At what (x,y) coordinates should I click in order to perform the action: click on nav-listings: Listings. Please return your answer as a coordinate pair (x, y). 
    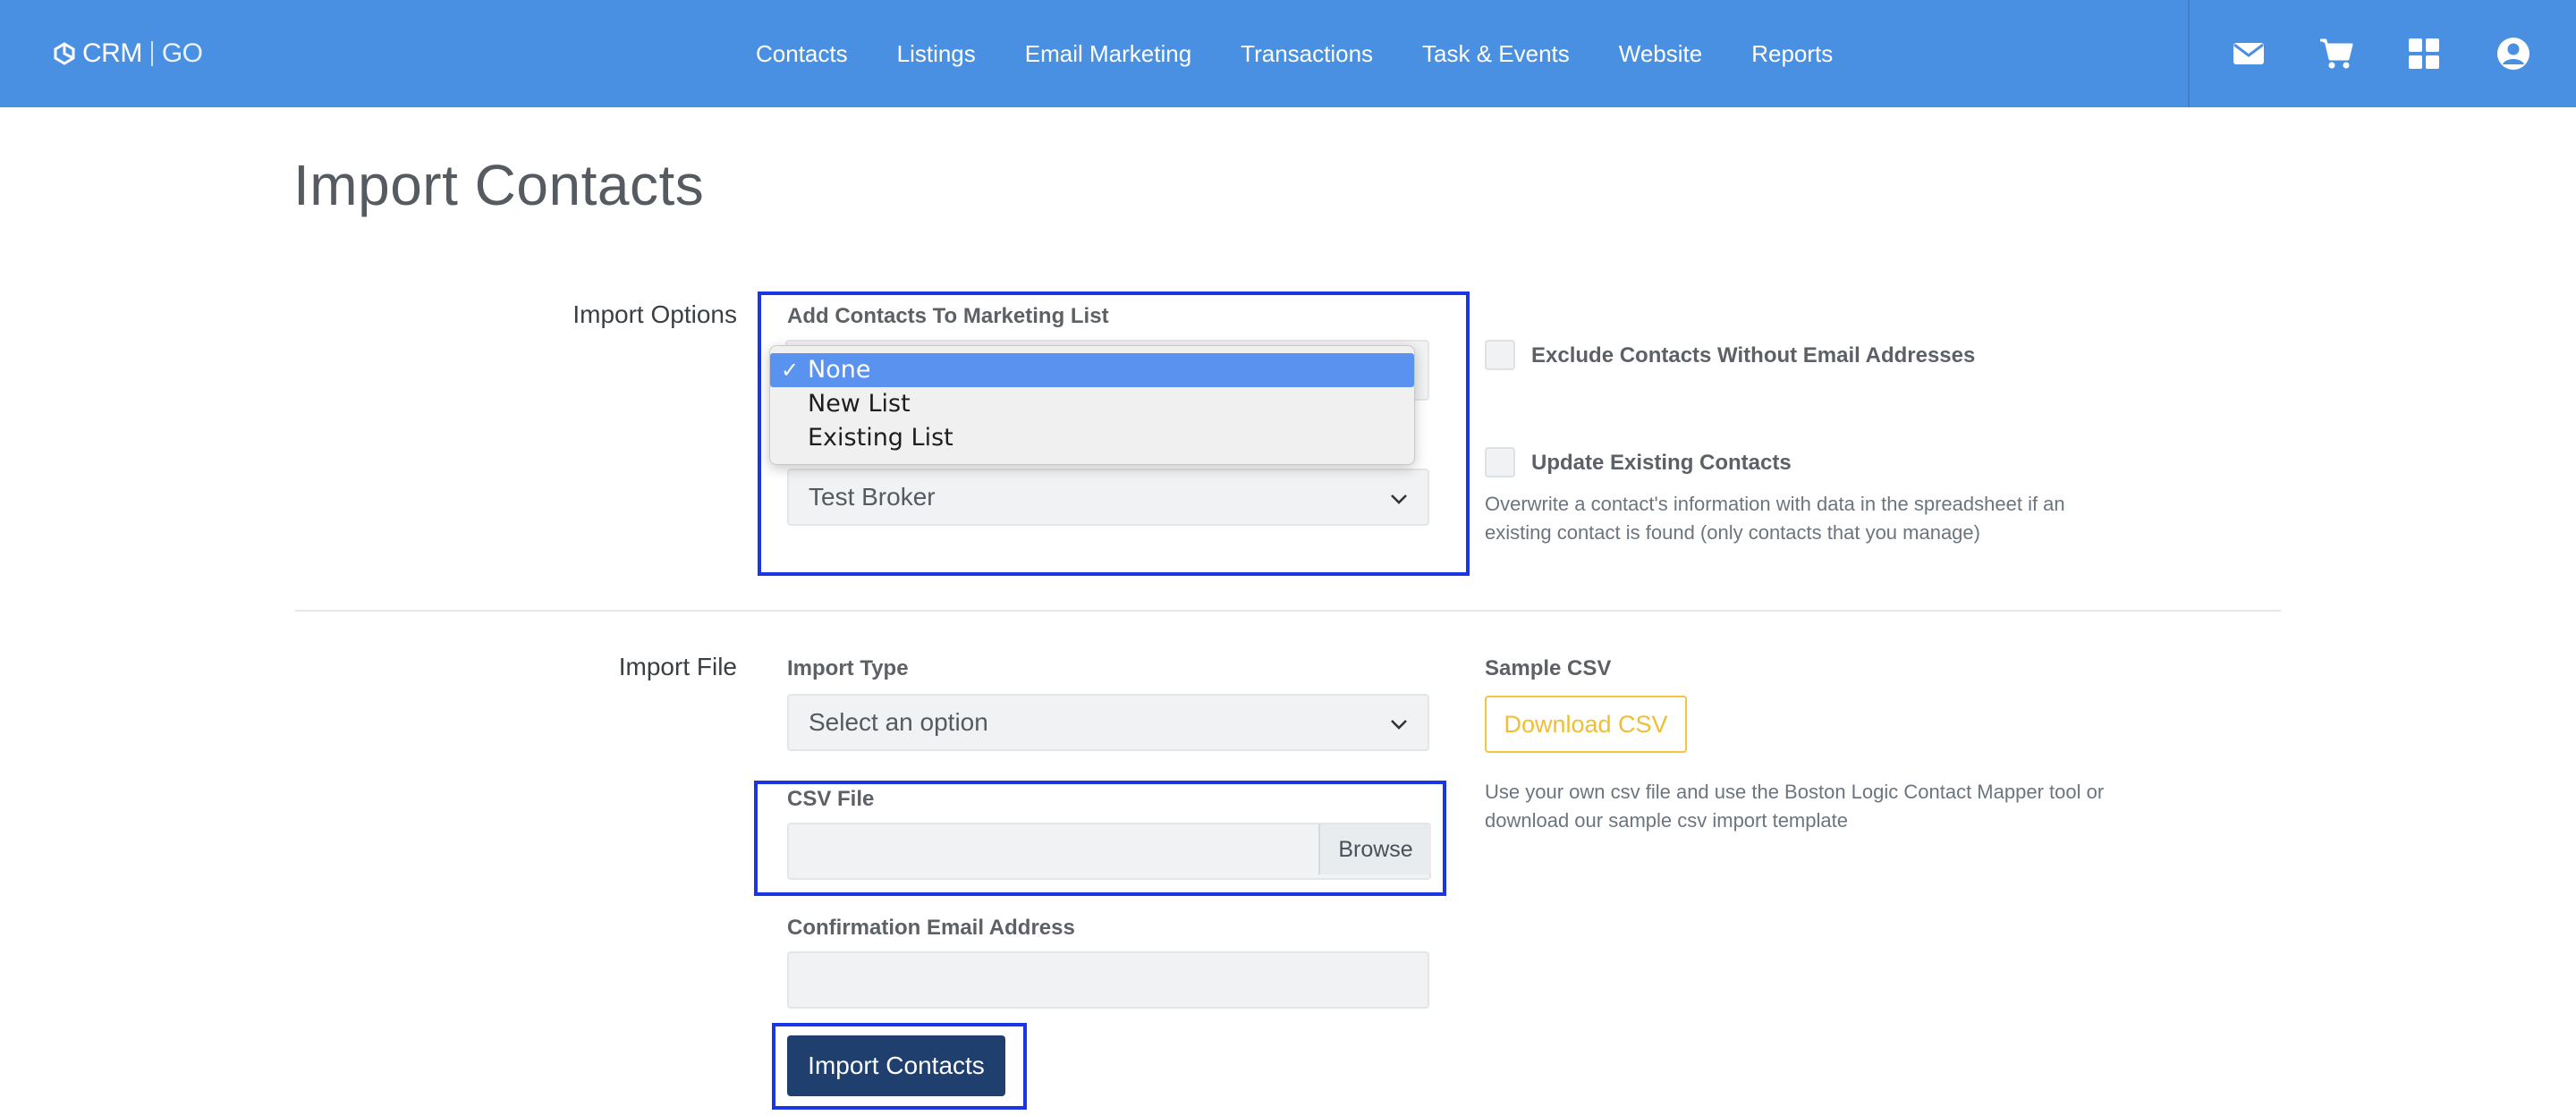
    Looking at the image, I should click on (936, 54).